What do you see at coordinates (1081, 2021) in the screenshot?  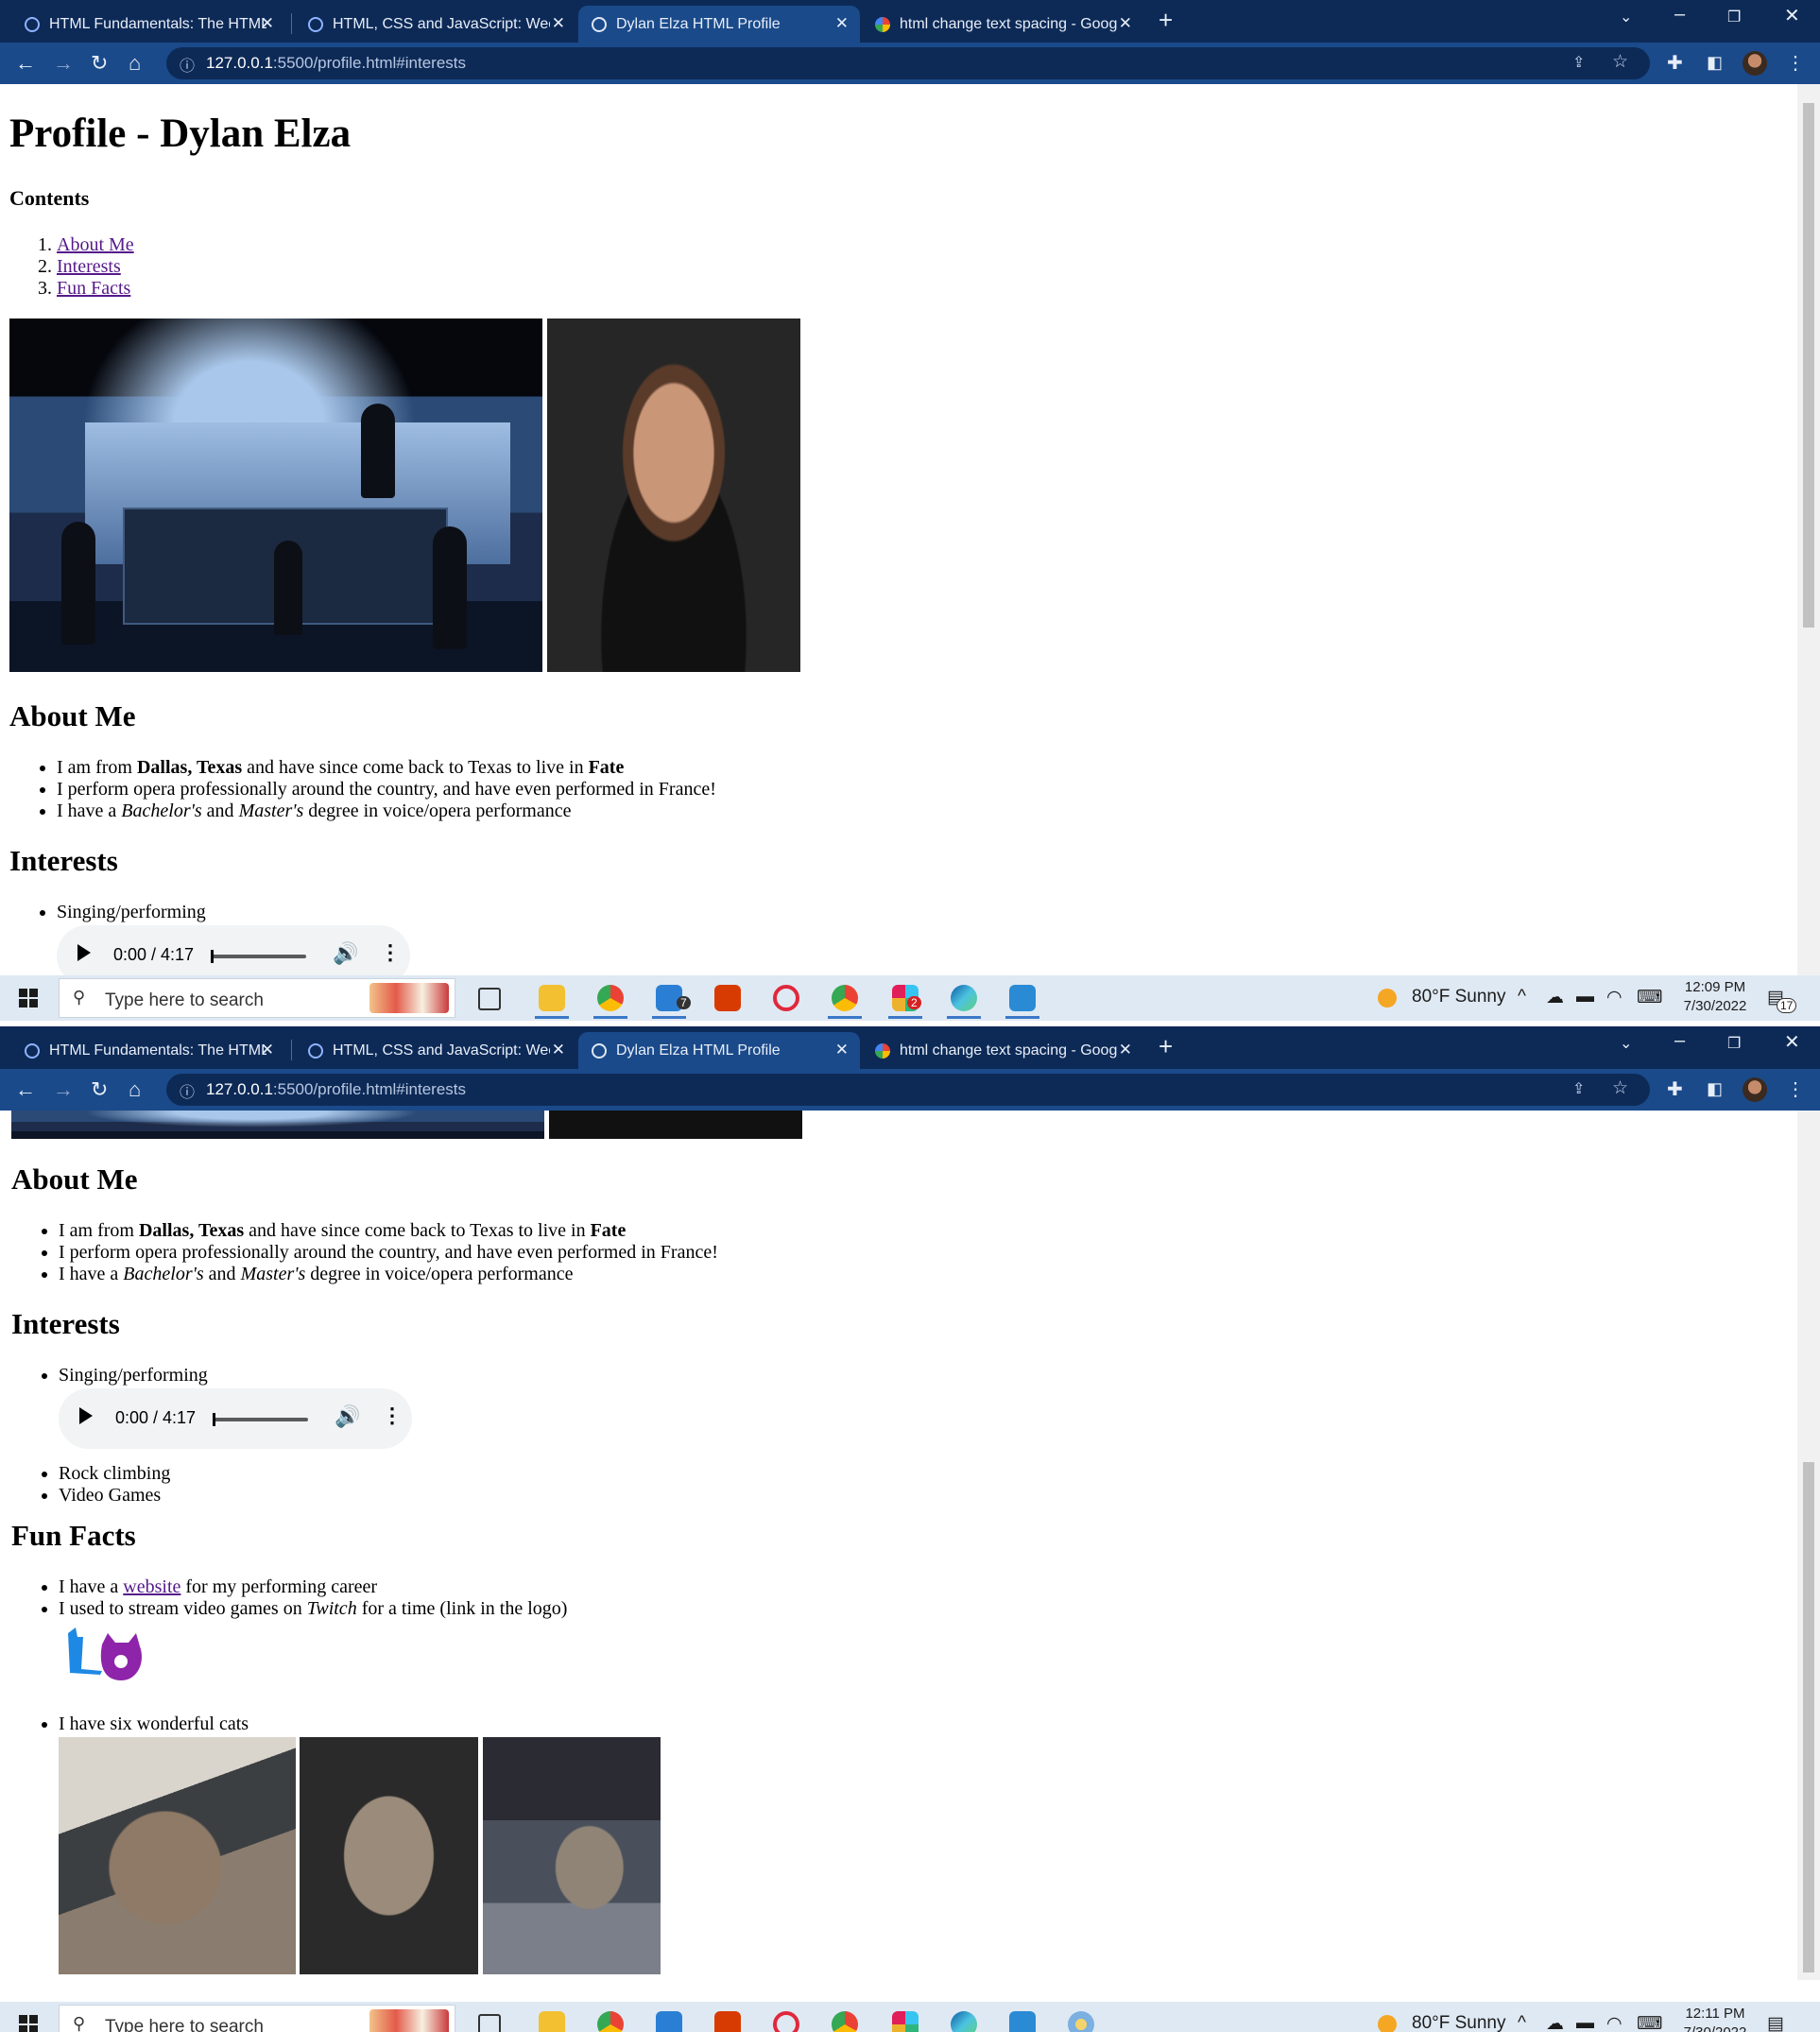 I see `paint-icon` at bounding box center [1081, 2021].